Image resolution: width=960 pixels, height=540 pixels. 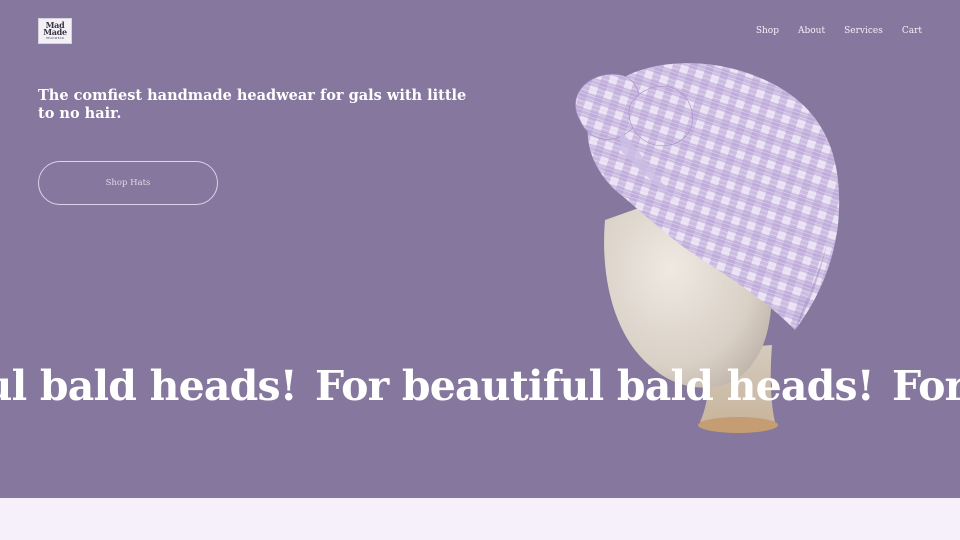 What do you see at coordinates (811, 31) in the screenshot?
I see `nav-link-about: About` at bounding box center [811, 31].